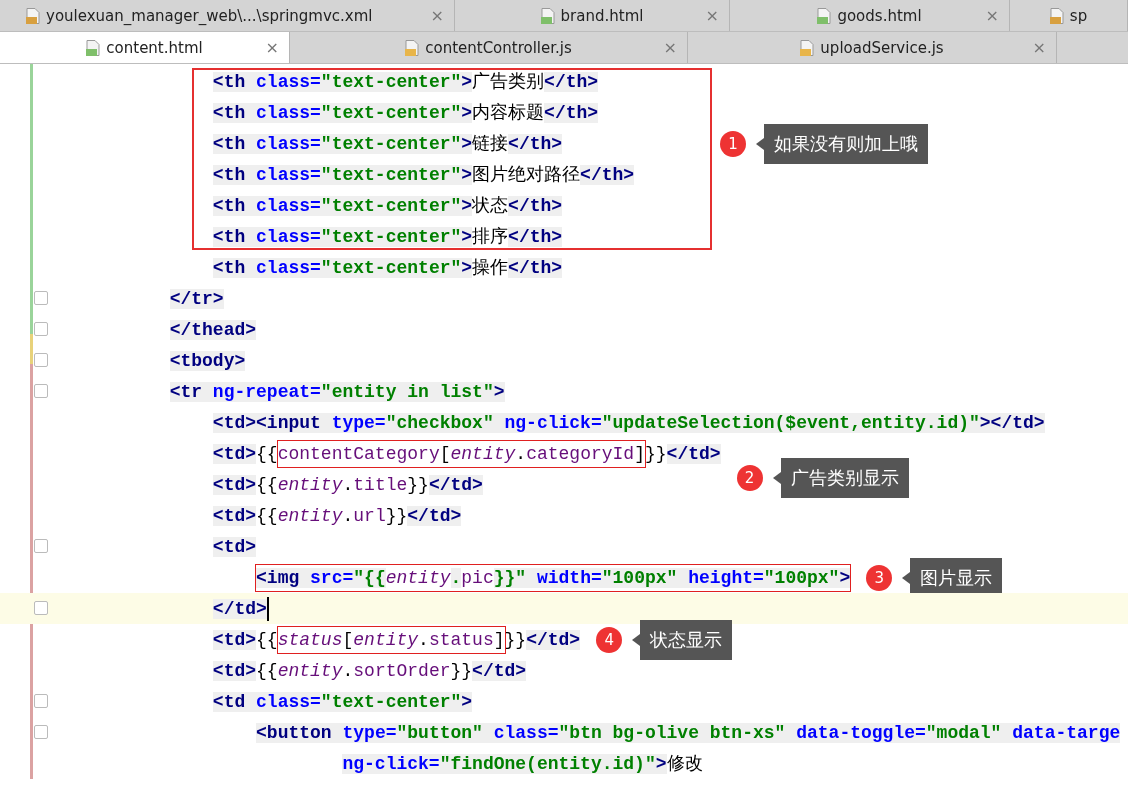 The width and height of the screenshot is (1128, 789). What do you see at coordinates (872, 47) in the screenshot?
I see `editor-tab: uploadService.js ×` at bounding box center [872, 47].